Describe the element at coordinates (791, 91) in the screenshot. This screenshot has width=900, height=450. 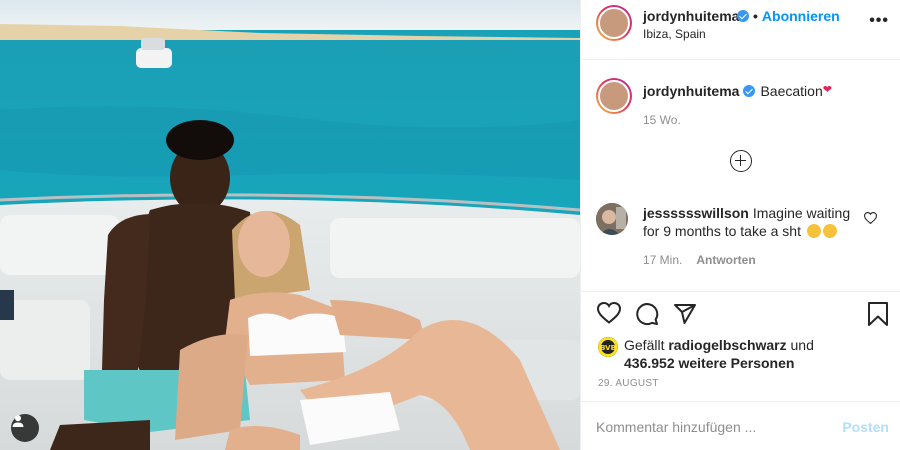
I see `caption-text: Baecation` at that location.